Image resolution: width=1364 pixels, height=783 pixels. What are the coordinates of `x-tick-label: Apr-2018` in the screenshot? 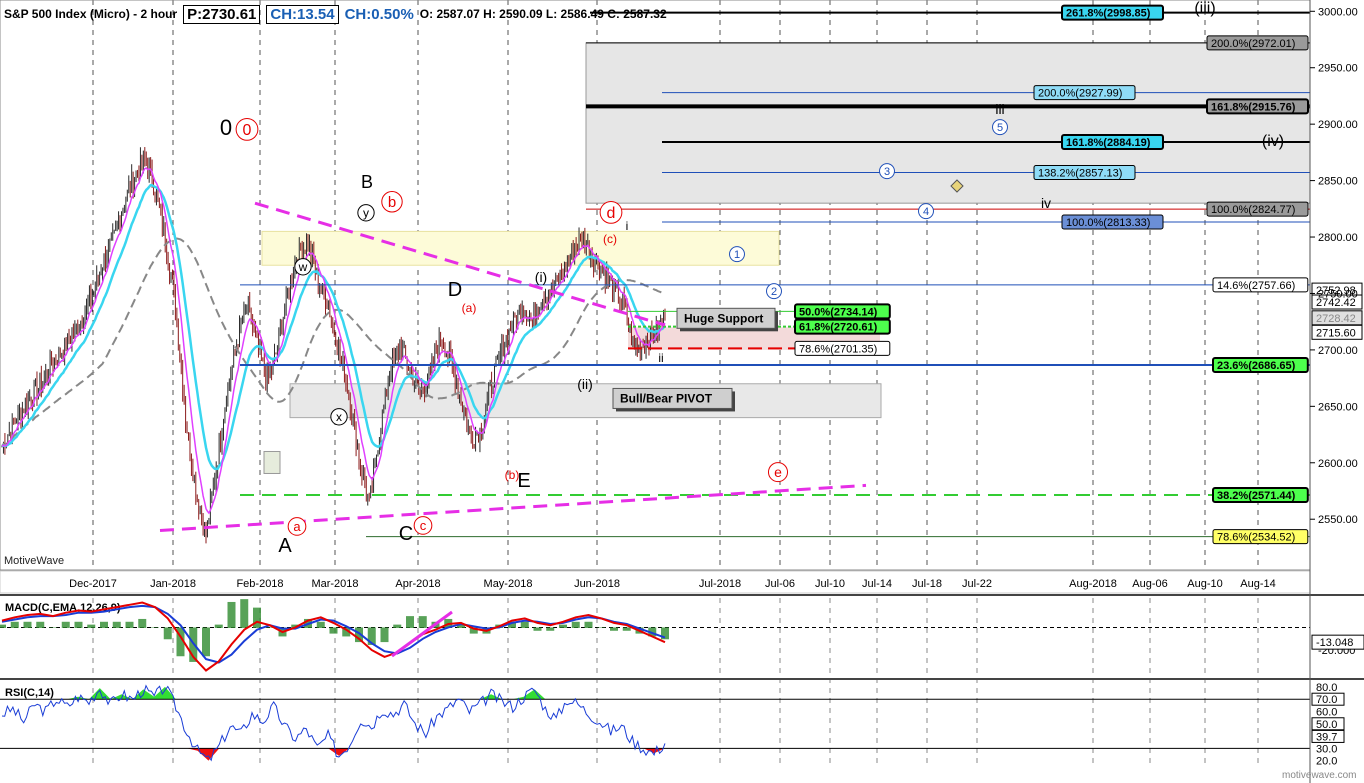 It's located at (417, 584).